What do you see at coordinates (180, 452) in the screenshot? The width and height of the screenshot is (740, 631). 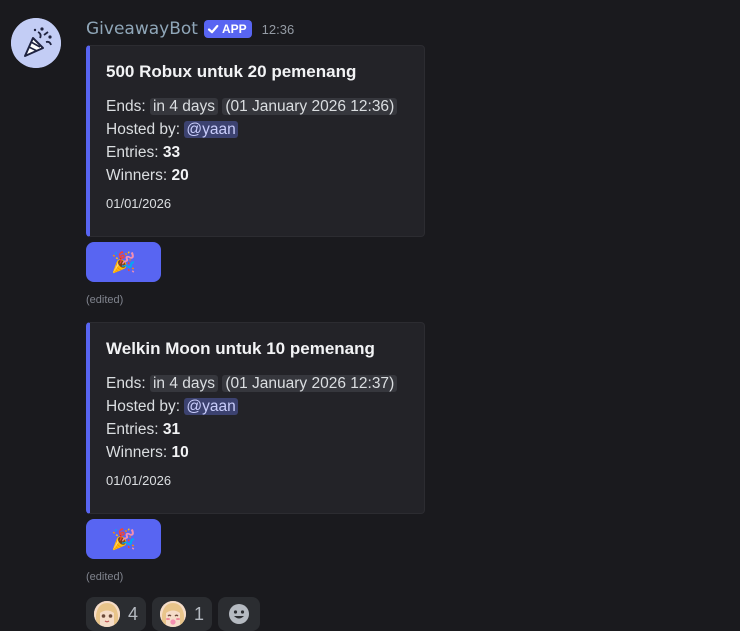 I see `winners-count: 10` at bounding box center [180, 452].